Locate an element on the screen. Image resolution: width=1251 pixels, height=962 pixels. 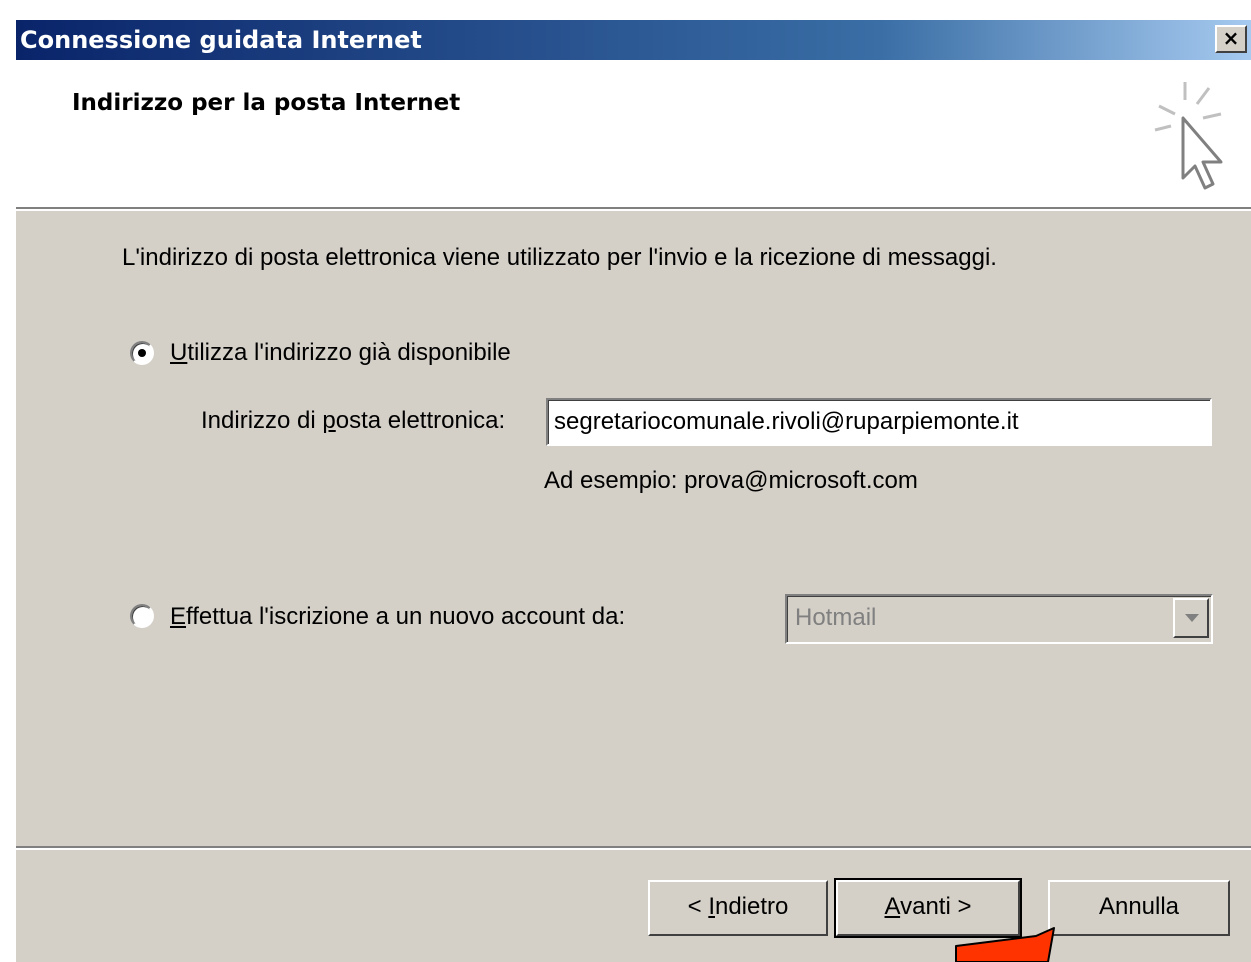
radio-selected-dot is located at coordinates (142, 353).